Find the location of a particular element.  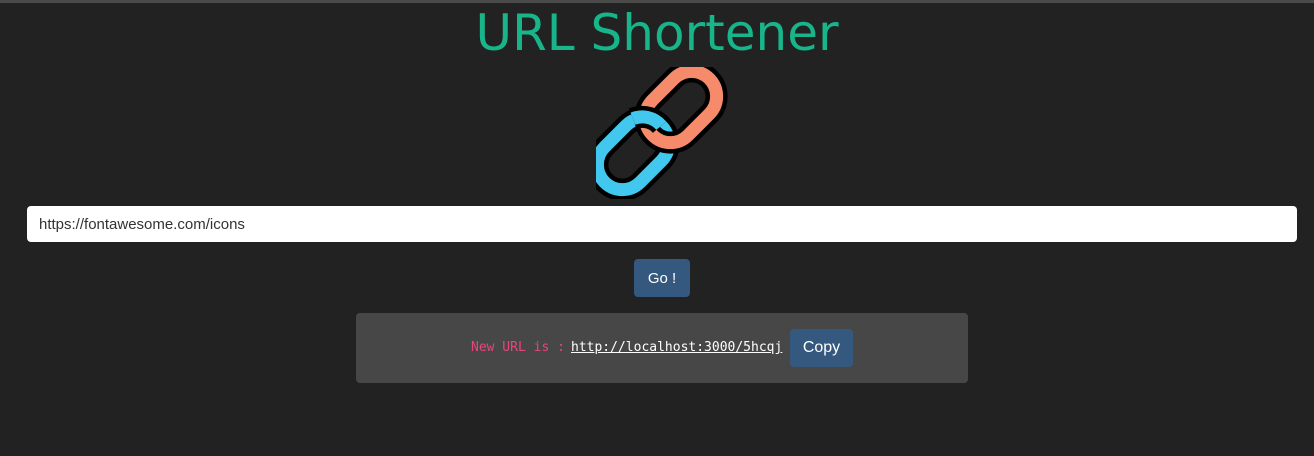

copy-button: Copy is located at coordinates (821, 348).